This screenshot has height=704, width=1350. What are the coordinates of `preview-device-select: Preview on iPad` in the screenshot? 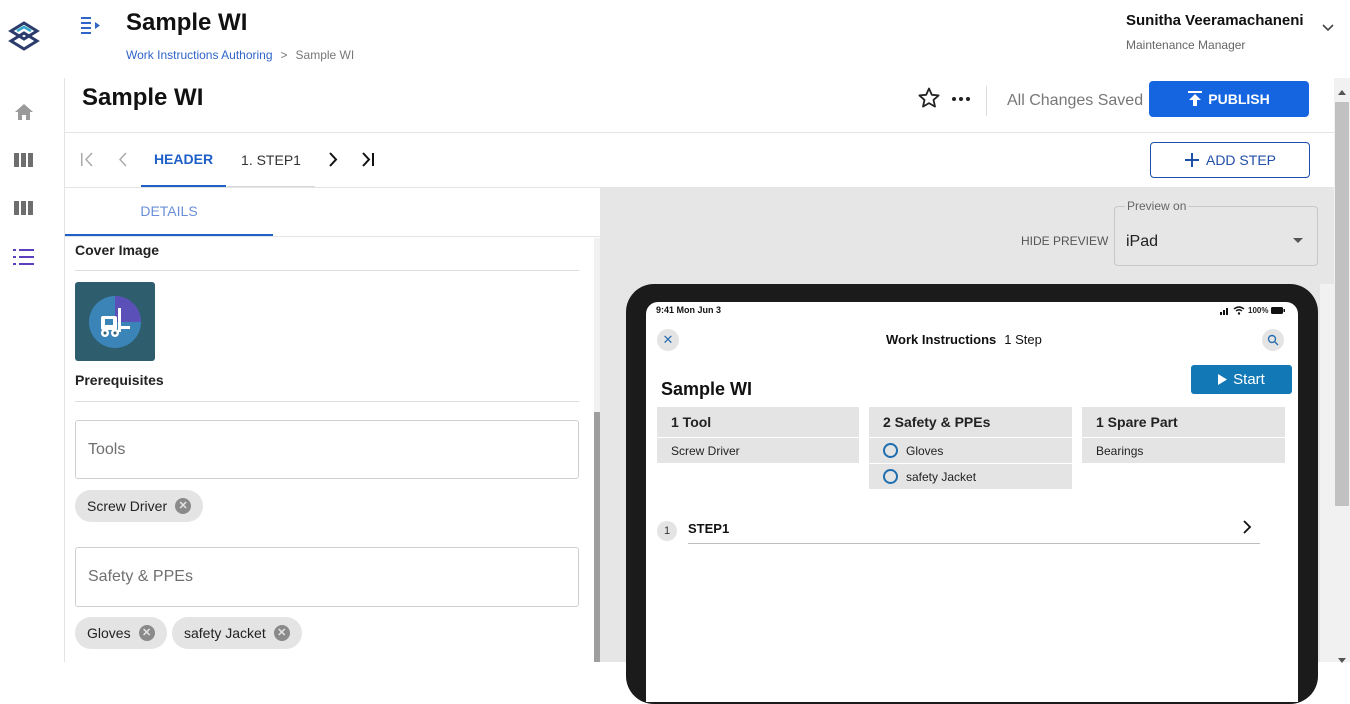 It's located at (1216, 232).